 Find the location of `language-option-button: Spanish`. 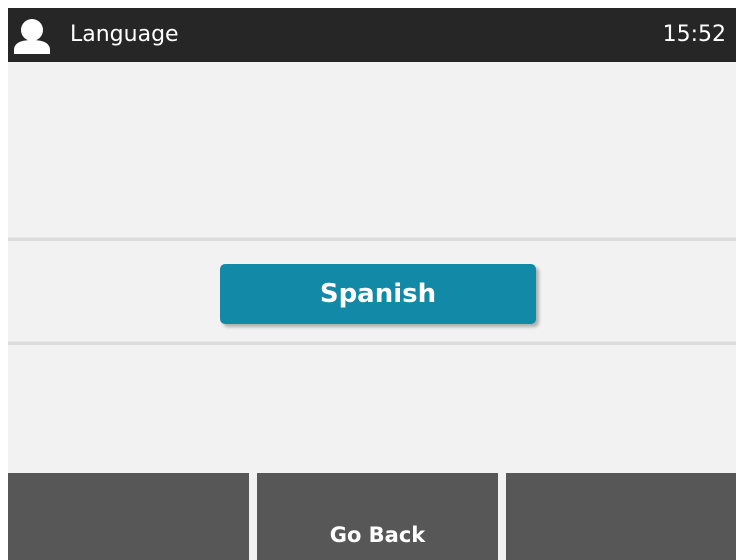

language-option-button: Spanish is located at coordinates (378, 294).